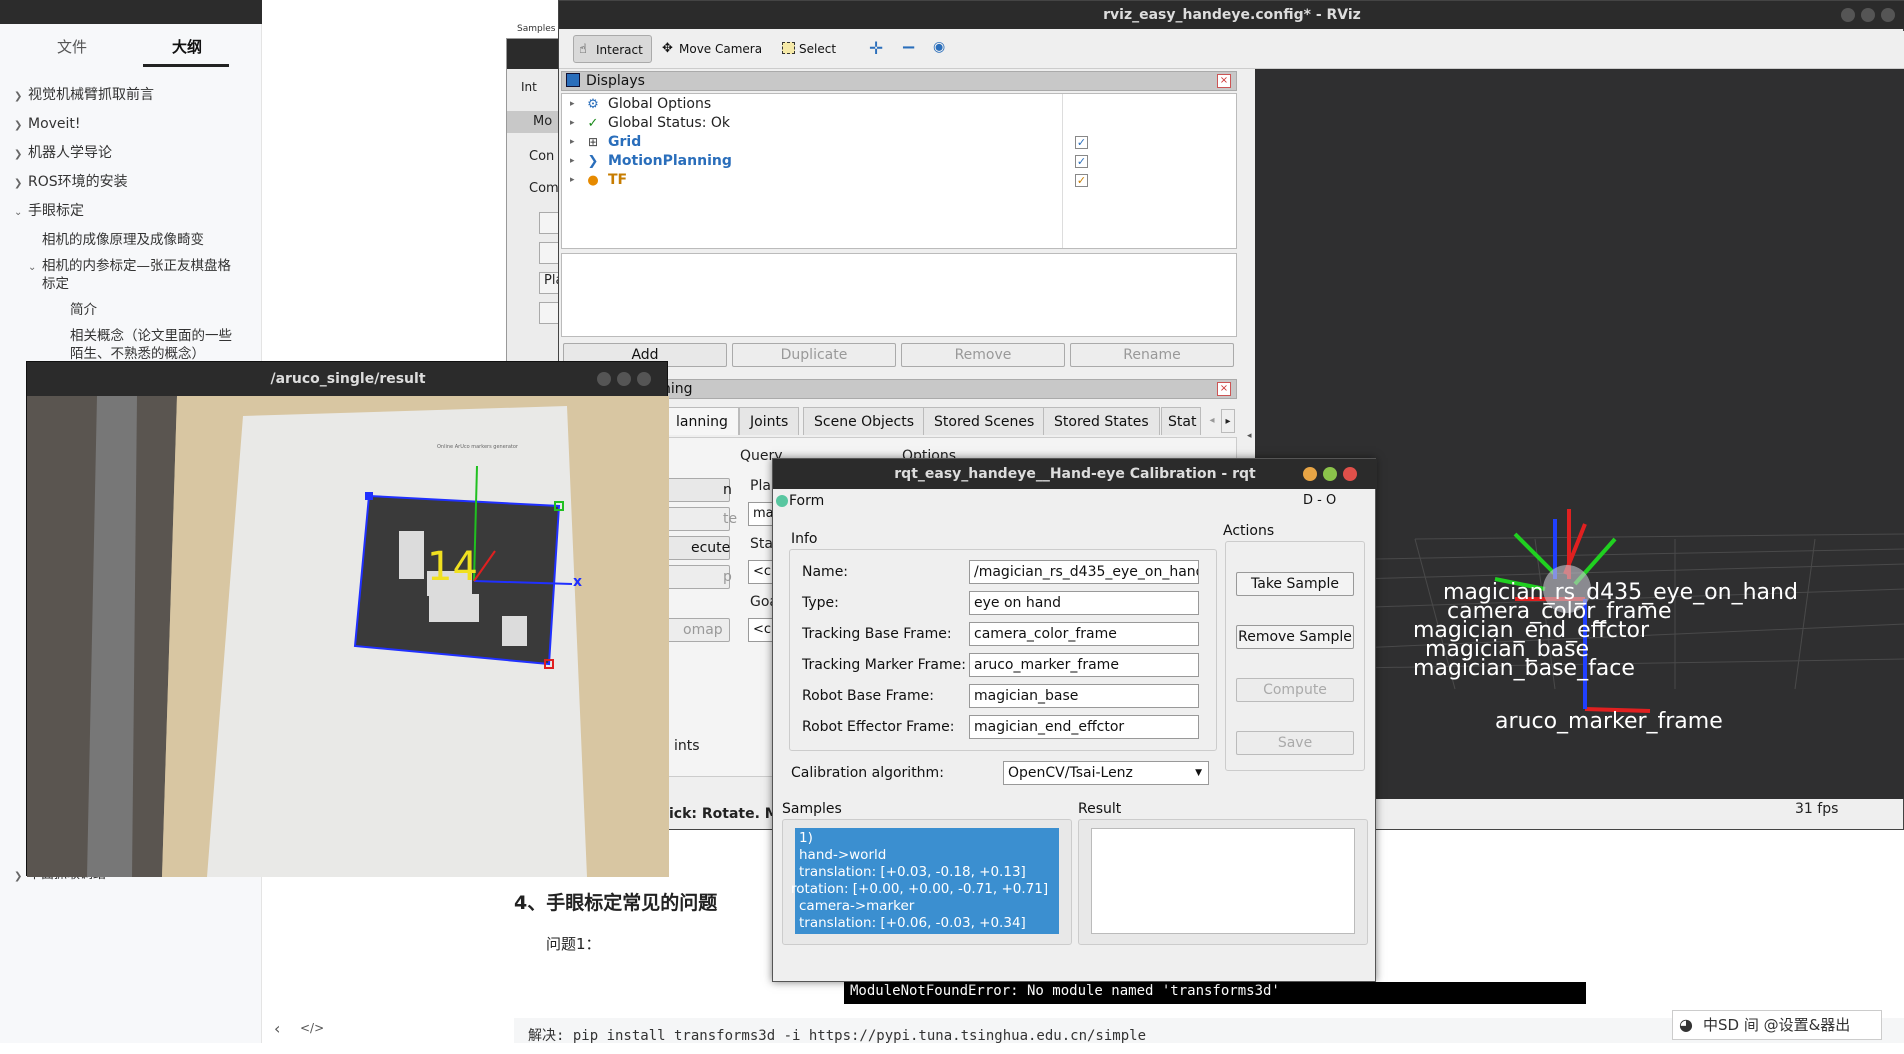 The height and width of the screenshot is (1054, 1904). What do you see at coordinates (814, 355) in the screenshot?
I see `duplicate-display-button: Duplicate` at bounding box center [814, 355].